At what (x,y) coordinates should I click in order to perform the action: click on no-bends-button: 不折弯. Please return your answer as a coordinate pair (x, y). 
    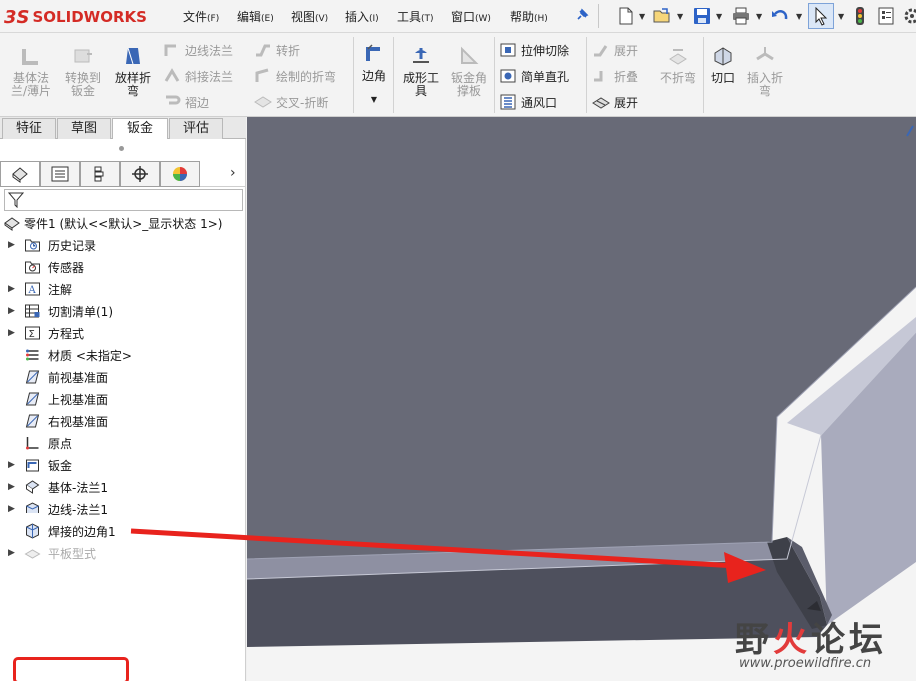
    Looking at the image, I should click on (678, 65).